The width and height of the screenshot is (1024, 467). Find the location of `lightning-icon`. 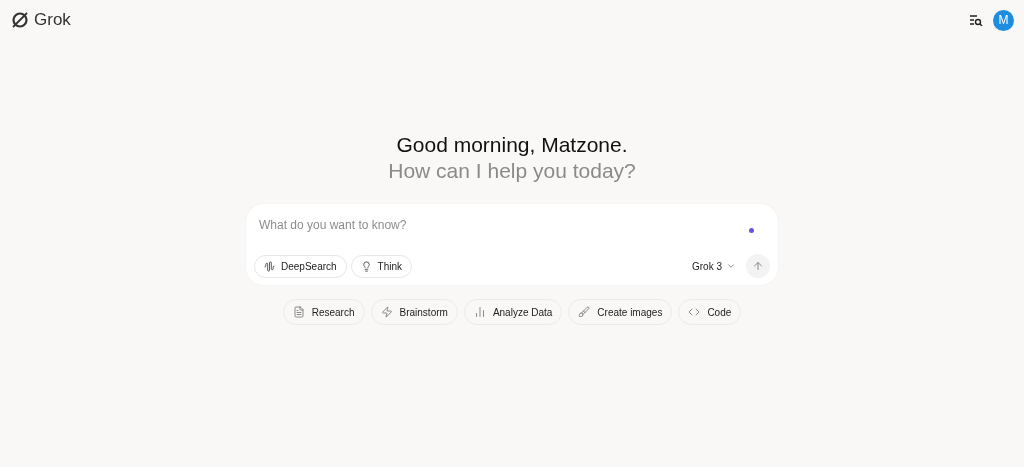

lightning-icon is located at coordinates (386, 312).